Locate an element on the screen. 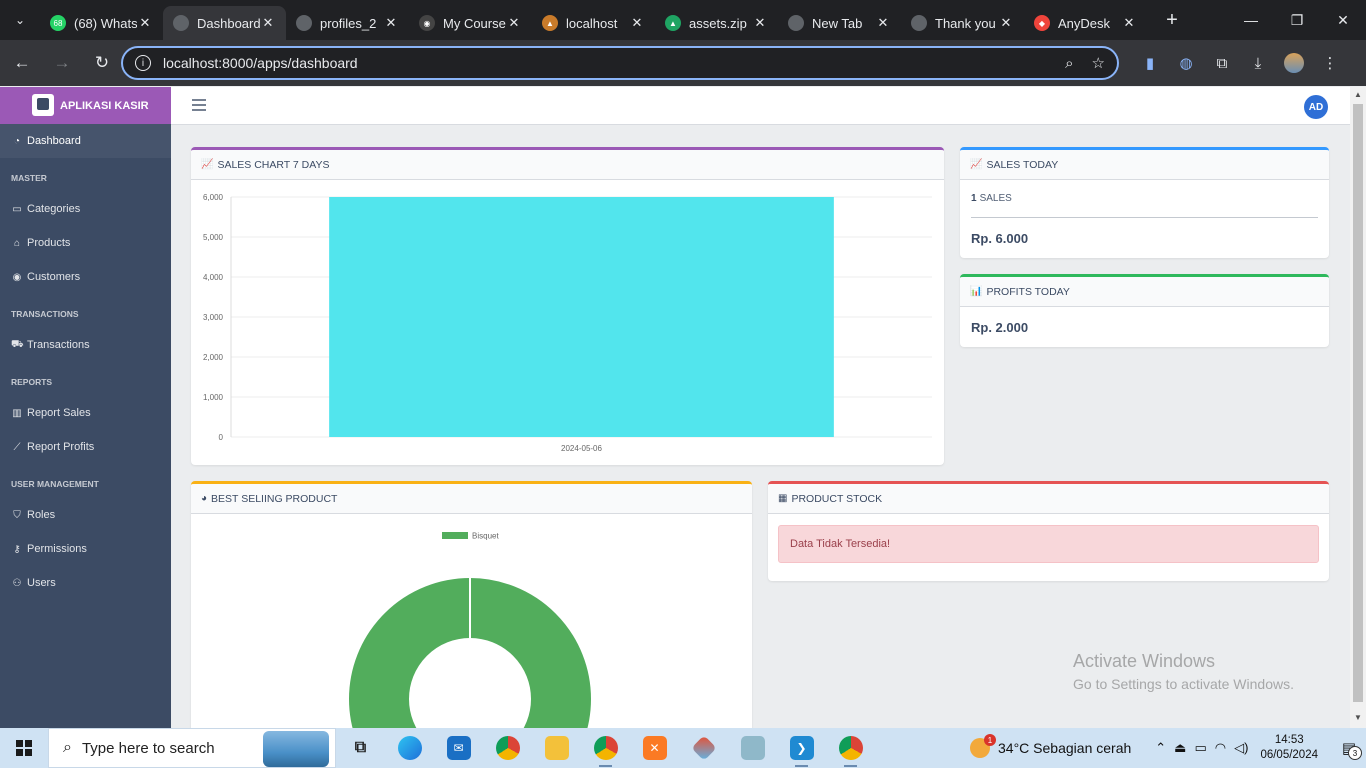  tab-title: New Tab is located at coordinates (837, 23).